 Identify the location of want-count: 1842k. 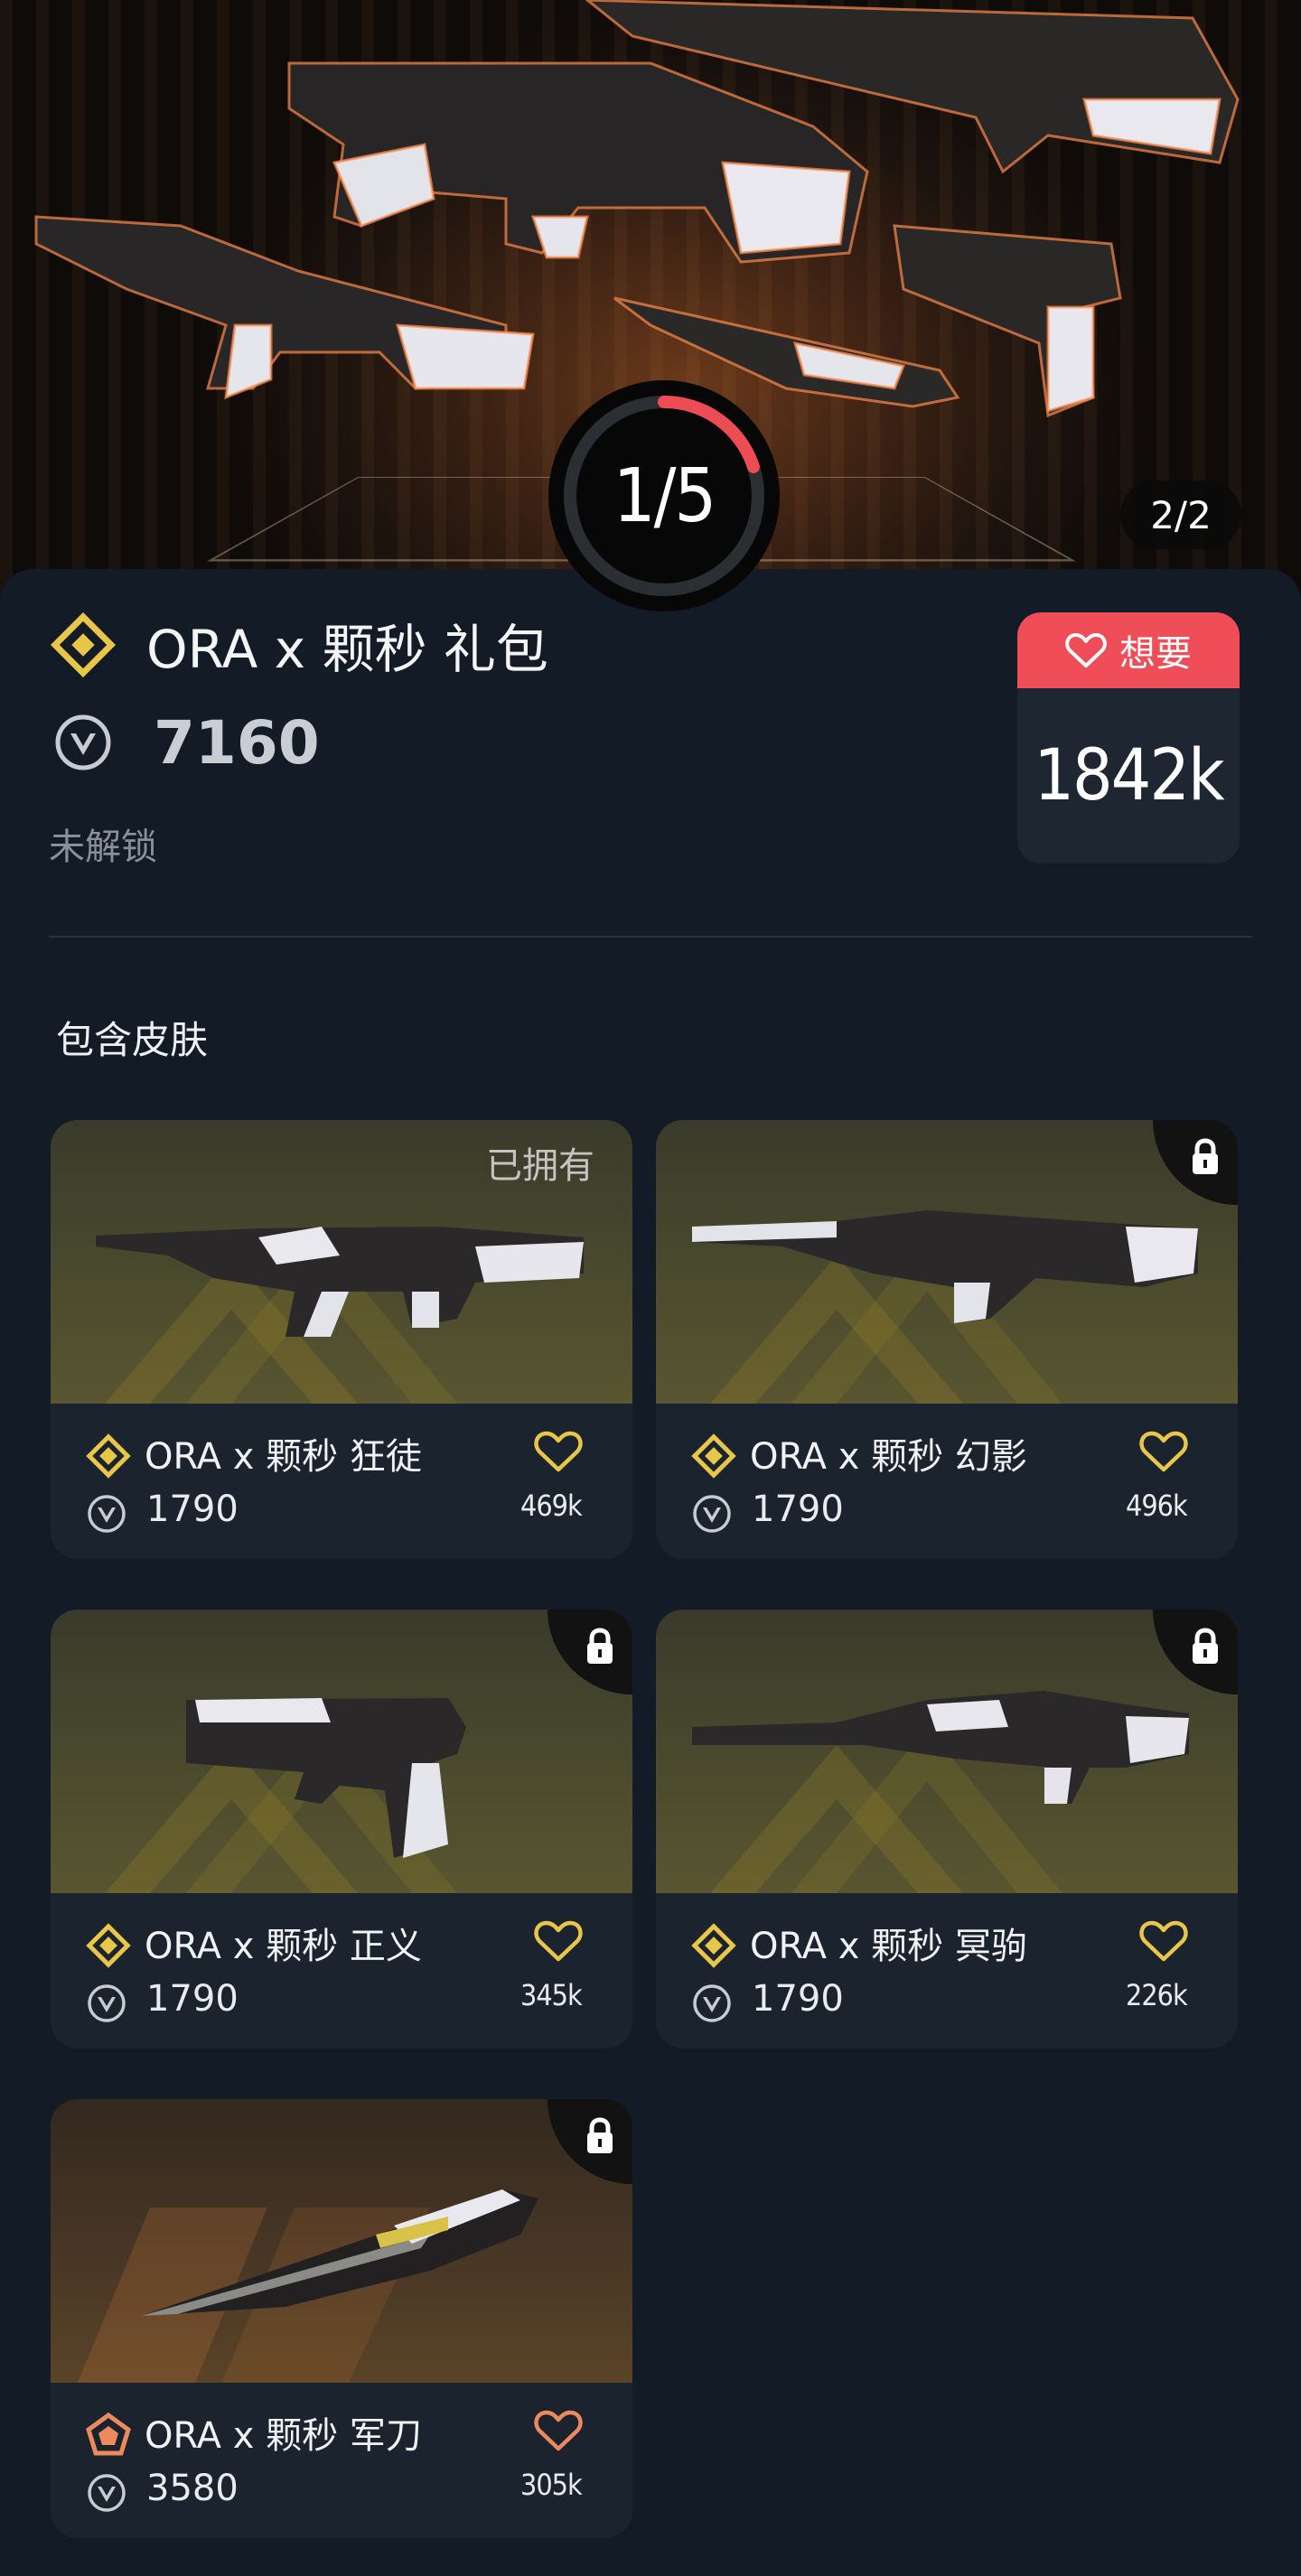
(1129, 776).